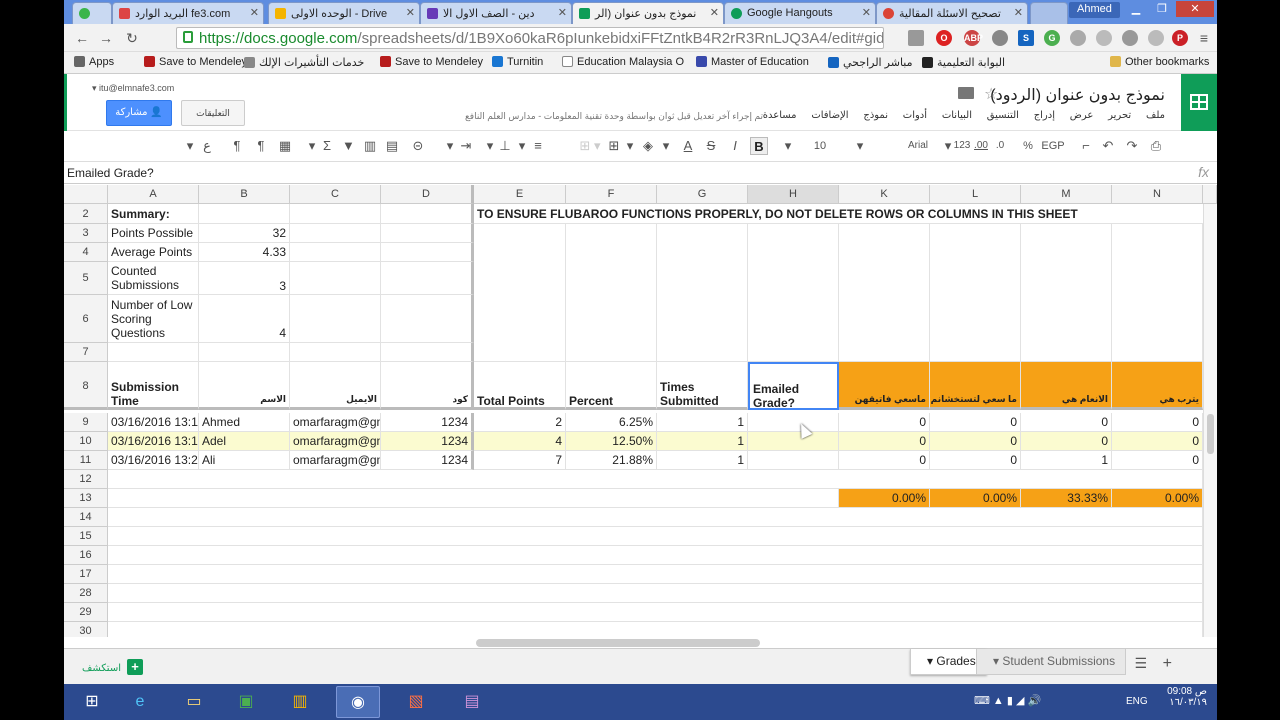 The height and width of the screenshot is (720, 1280). I want to click on system-tray-icons: ⌨ ▲ ▮ ◢ 🔊, so click(1007, 700).